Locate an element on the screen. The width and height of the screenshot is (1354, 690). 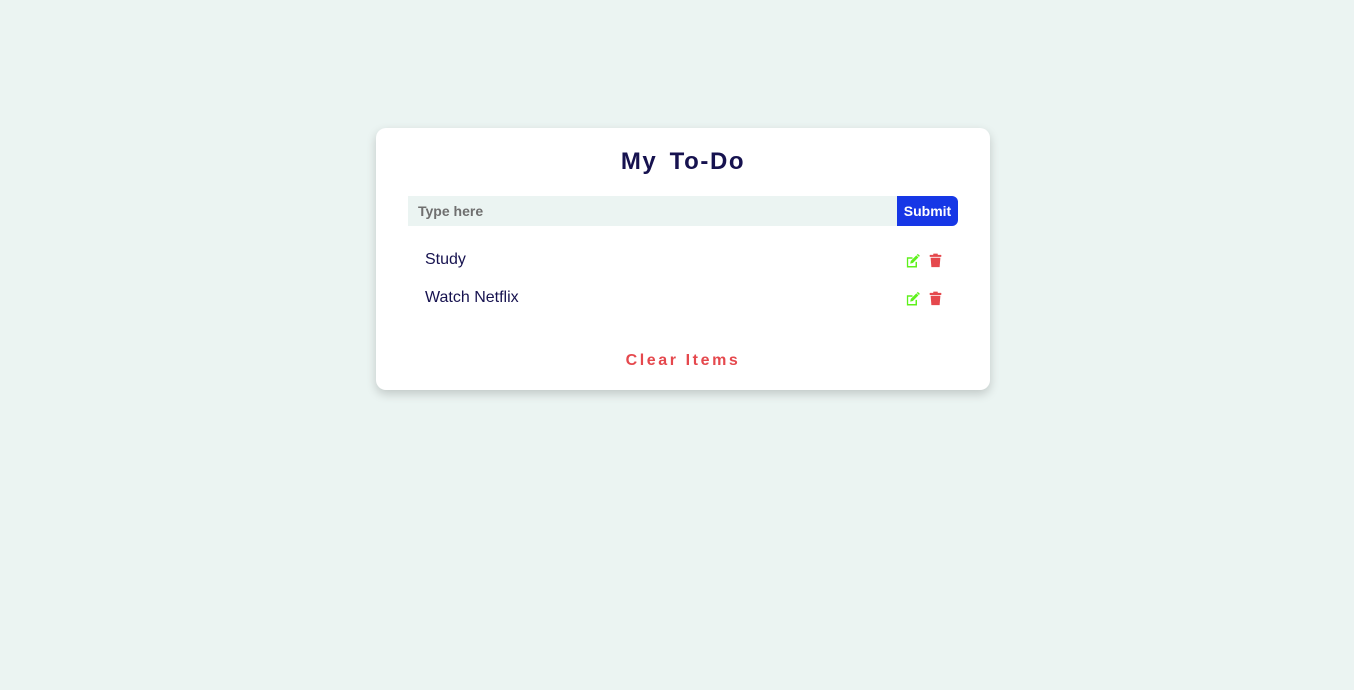
clear-items-button: Clear Items is located at coordinates (683, 361).